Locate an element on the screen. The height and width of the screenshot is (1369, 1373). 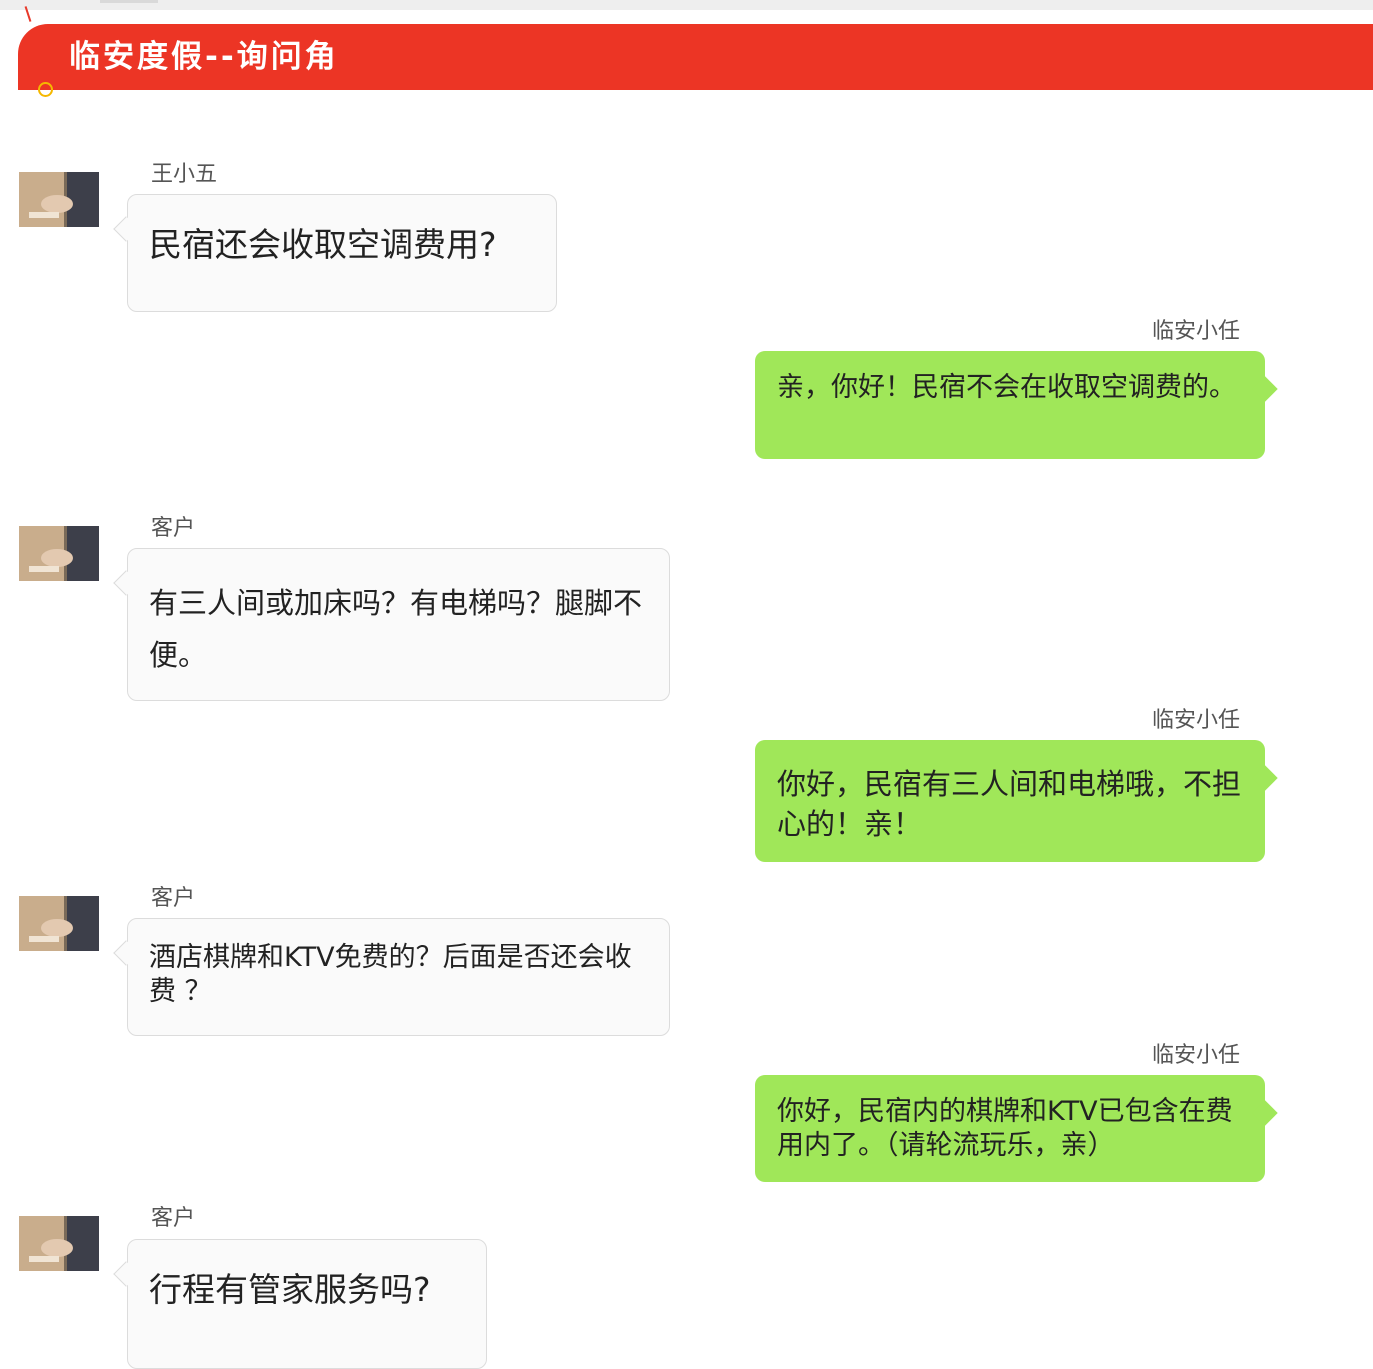
message-text: 民宿还会收取空调费用? is located at coordinates (323, 244).